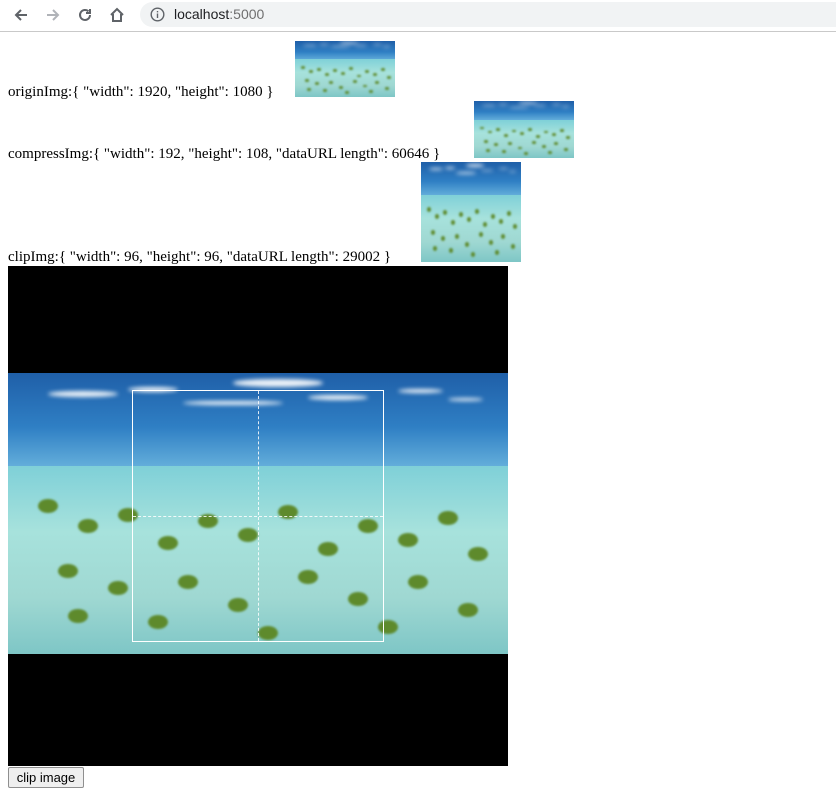  I want to click on forward-arrow-icon, so click(53, 15).